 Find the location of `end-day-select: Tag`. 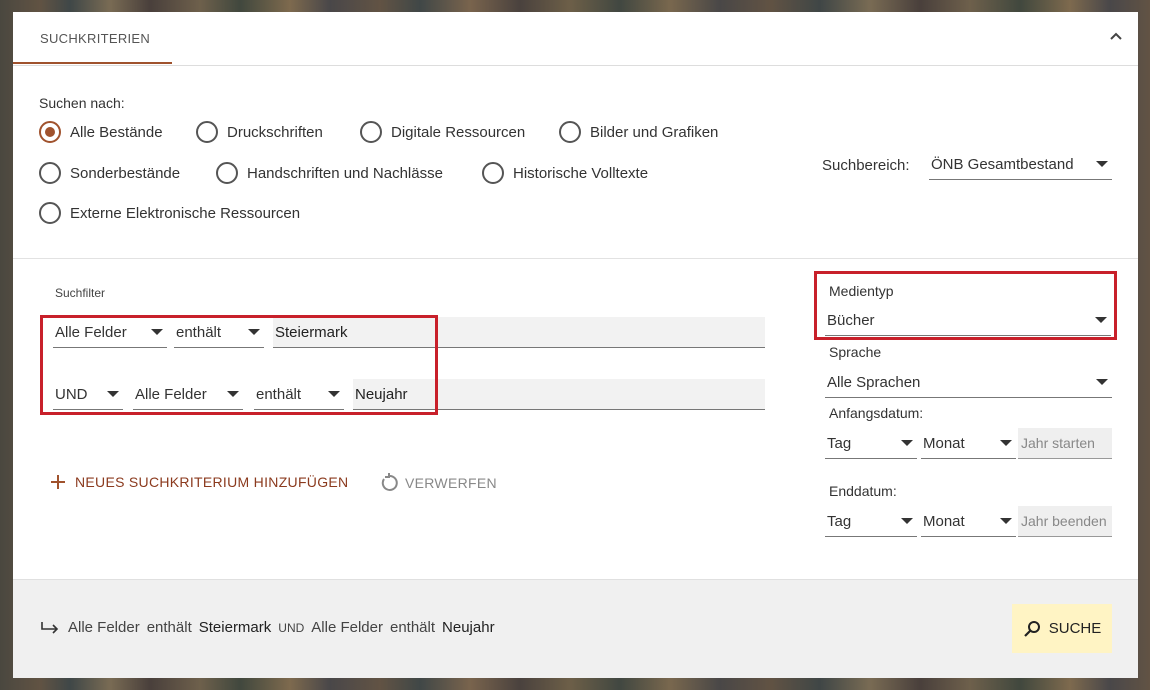

end-day-select: Tag is located at coordinates (871, 521).